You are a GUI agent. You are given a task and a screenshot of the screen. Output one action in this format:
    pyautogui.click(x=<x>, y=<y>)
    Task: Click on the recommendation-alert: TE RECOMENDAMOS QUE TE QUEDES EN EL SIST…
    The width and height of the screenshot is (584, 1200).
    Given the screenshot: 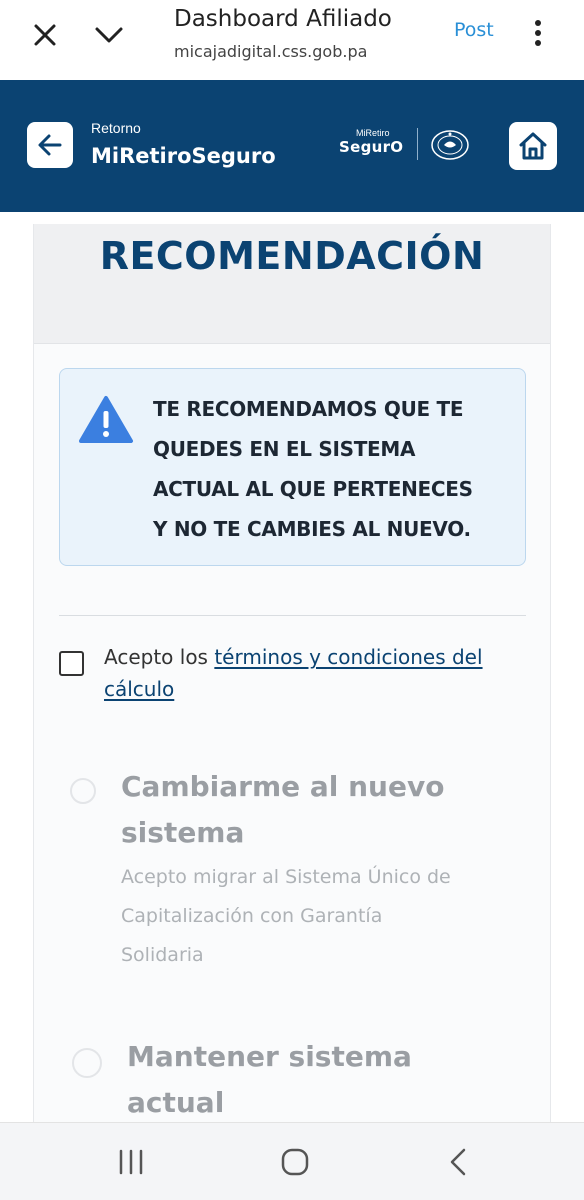 What is the action you would take?
    pyautogui.click(x=292, y=467)
    